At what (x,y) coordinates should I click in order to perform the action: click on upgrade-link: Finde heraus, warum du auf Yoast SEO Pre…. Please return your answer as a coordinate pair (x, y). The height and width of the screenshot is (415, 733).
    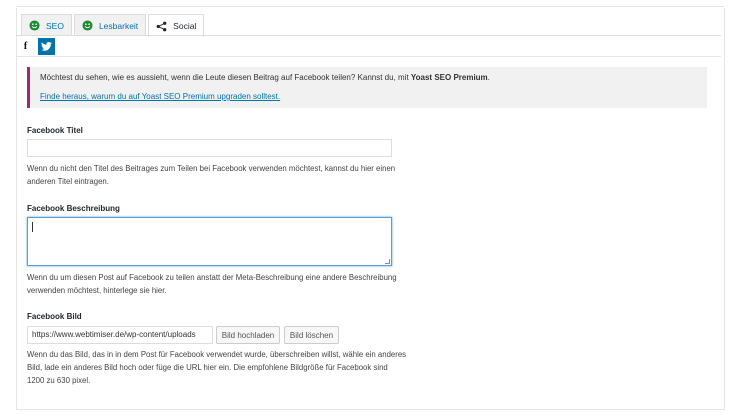
    Looking at the image, I should click on (160, 96).